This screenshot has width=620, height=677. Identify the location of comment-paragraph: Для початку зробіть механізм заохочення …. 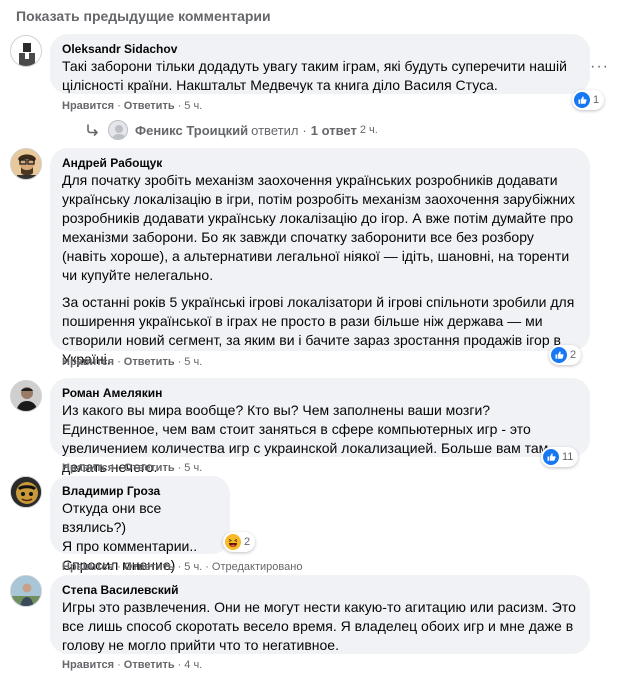
(318, 227).